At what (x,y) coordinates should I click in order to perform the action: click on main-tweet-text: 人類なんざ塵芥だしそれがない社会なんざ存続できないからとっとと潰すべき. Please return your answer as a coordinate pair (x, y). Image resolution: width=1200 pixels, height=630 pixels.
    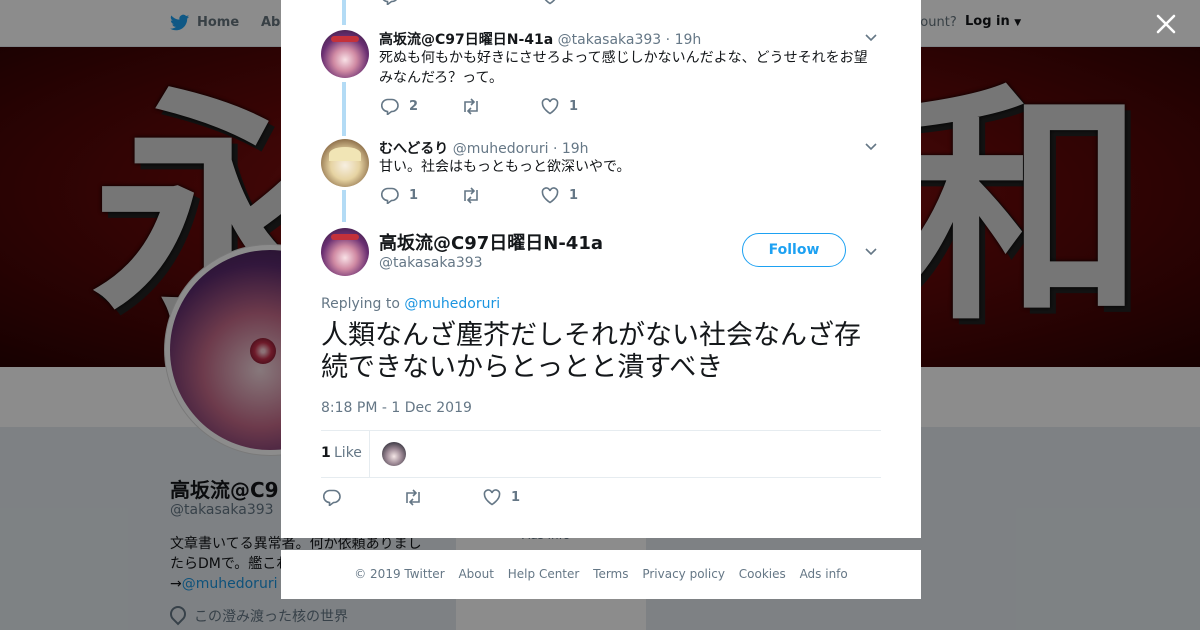
    Looking at the image, I should click on (591, 351).